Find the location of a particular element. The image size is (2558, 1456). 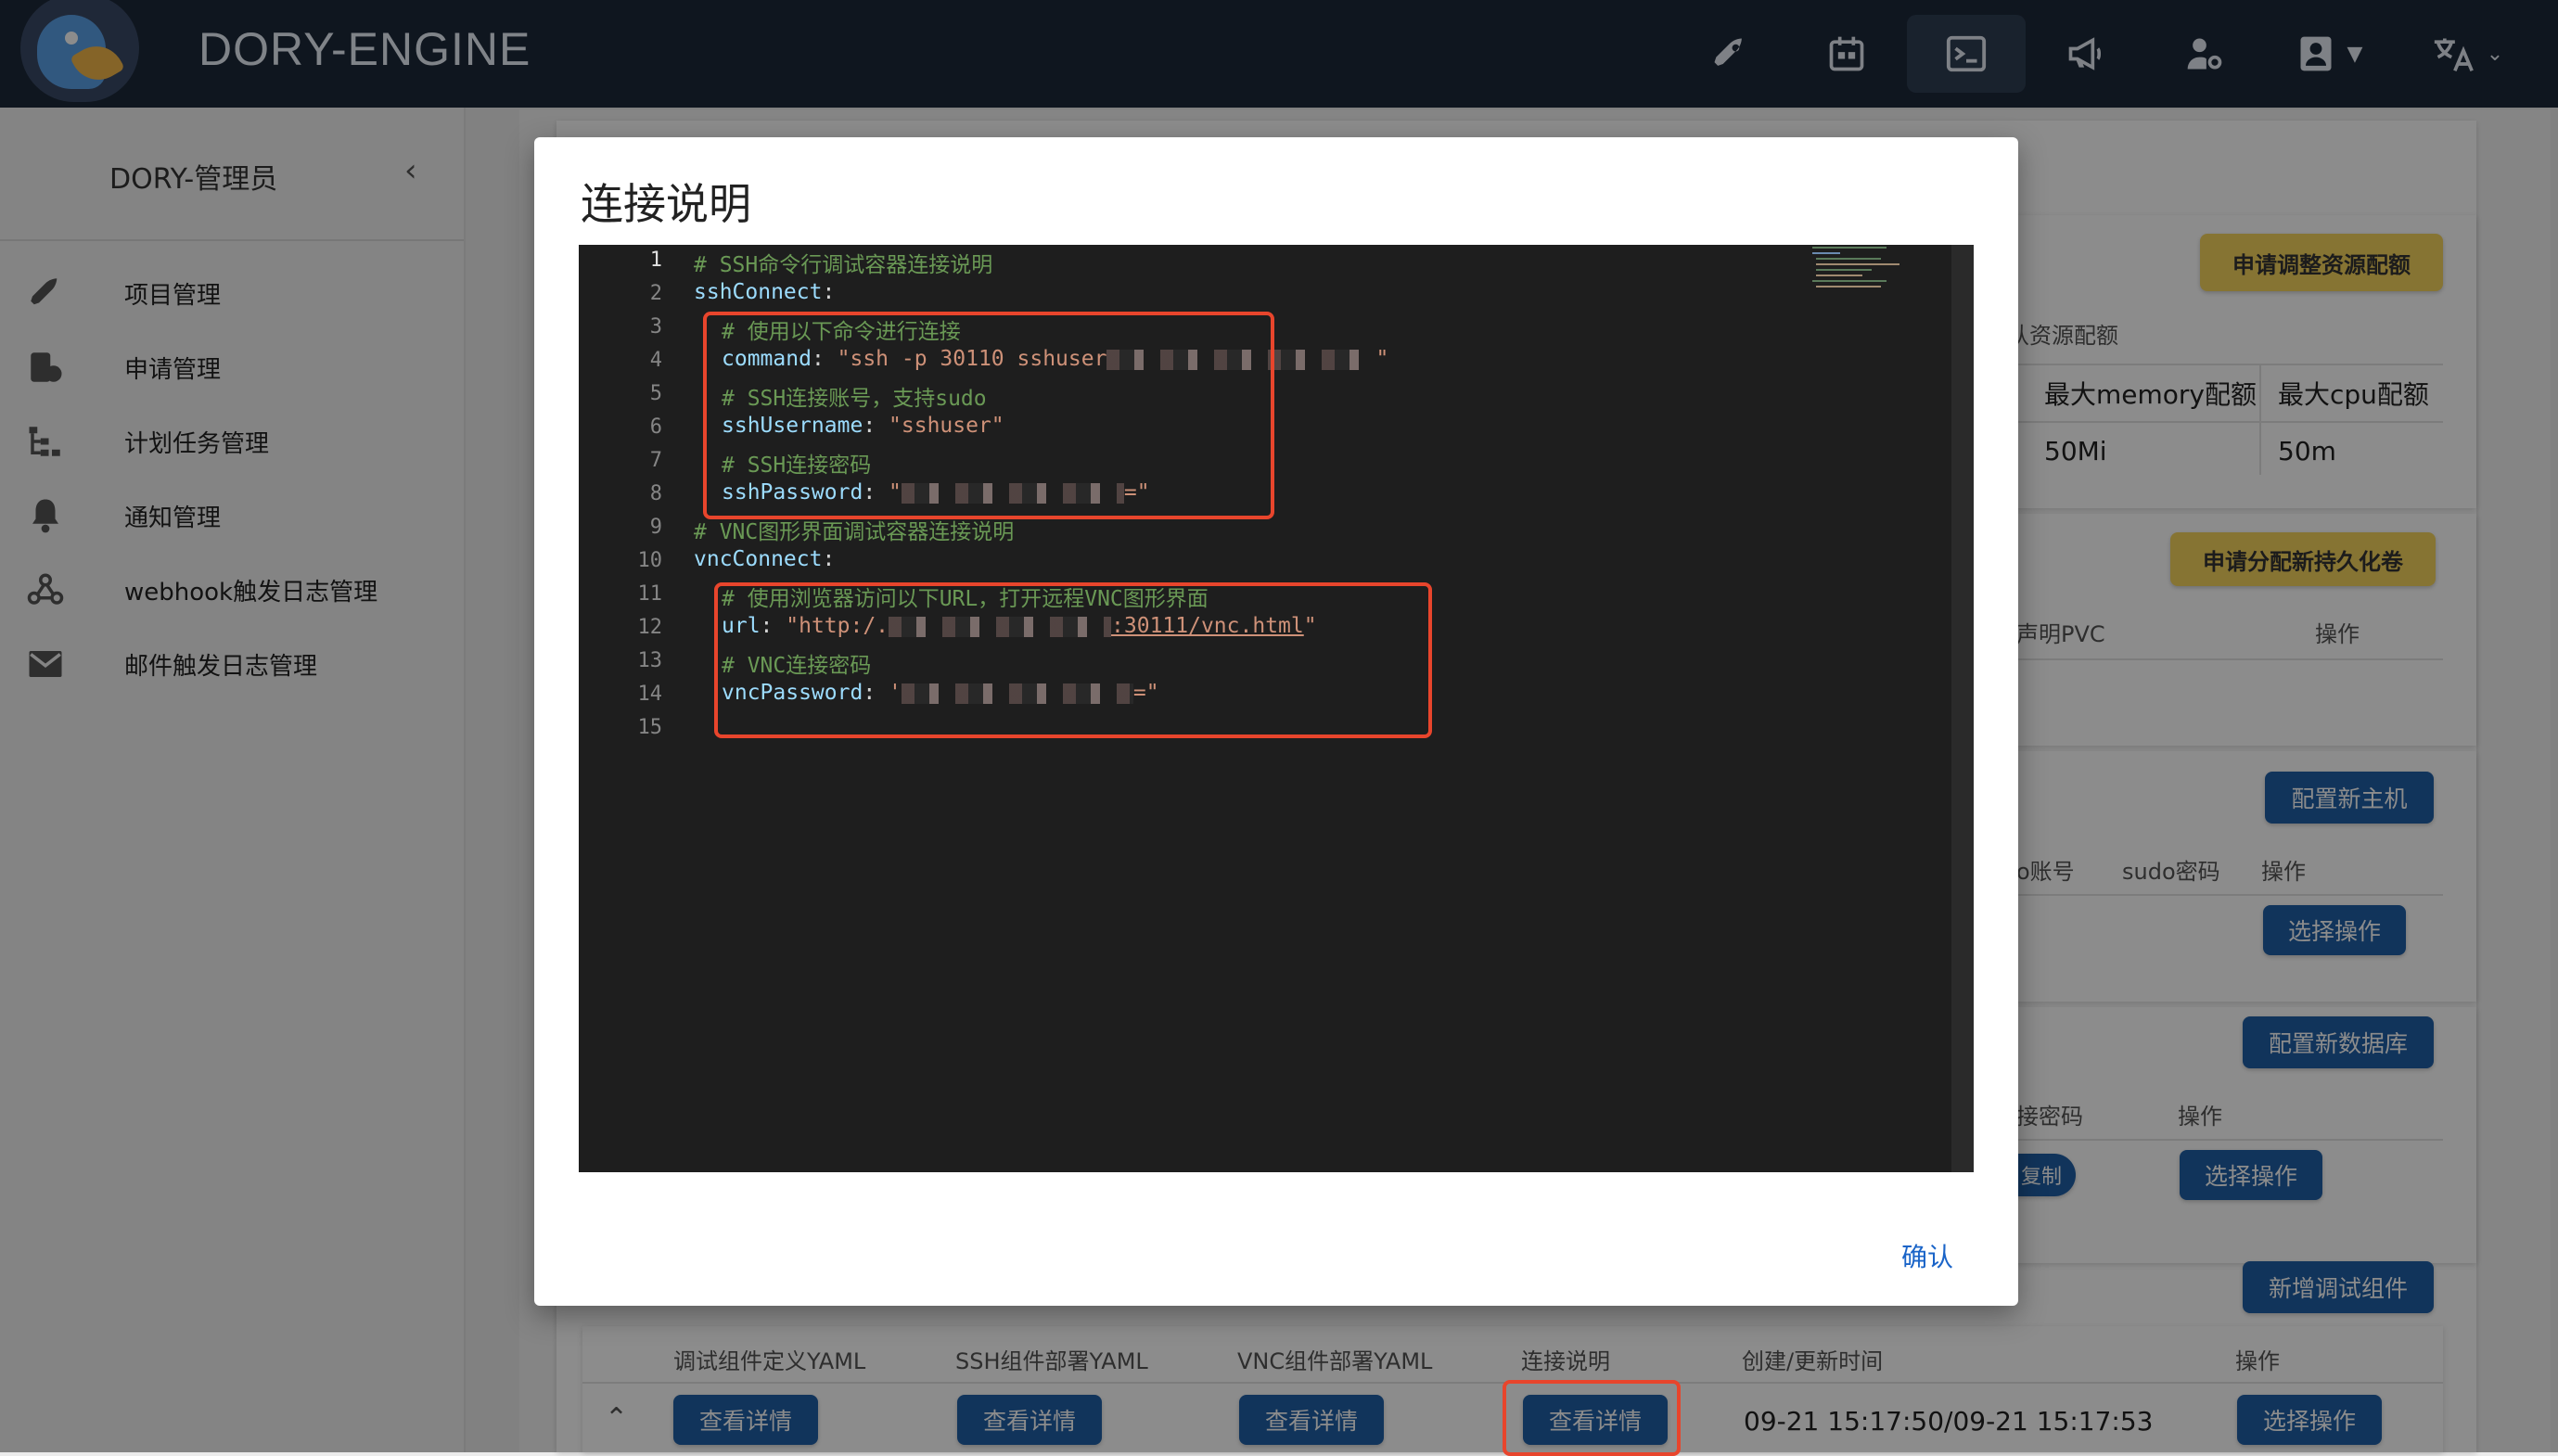

code-line-1: # SSH命令行调试容器连接说明 is located at coordinates (843, 265).